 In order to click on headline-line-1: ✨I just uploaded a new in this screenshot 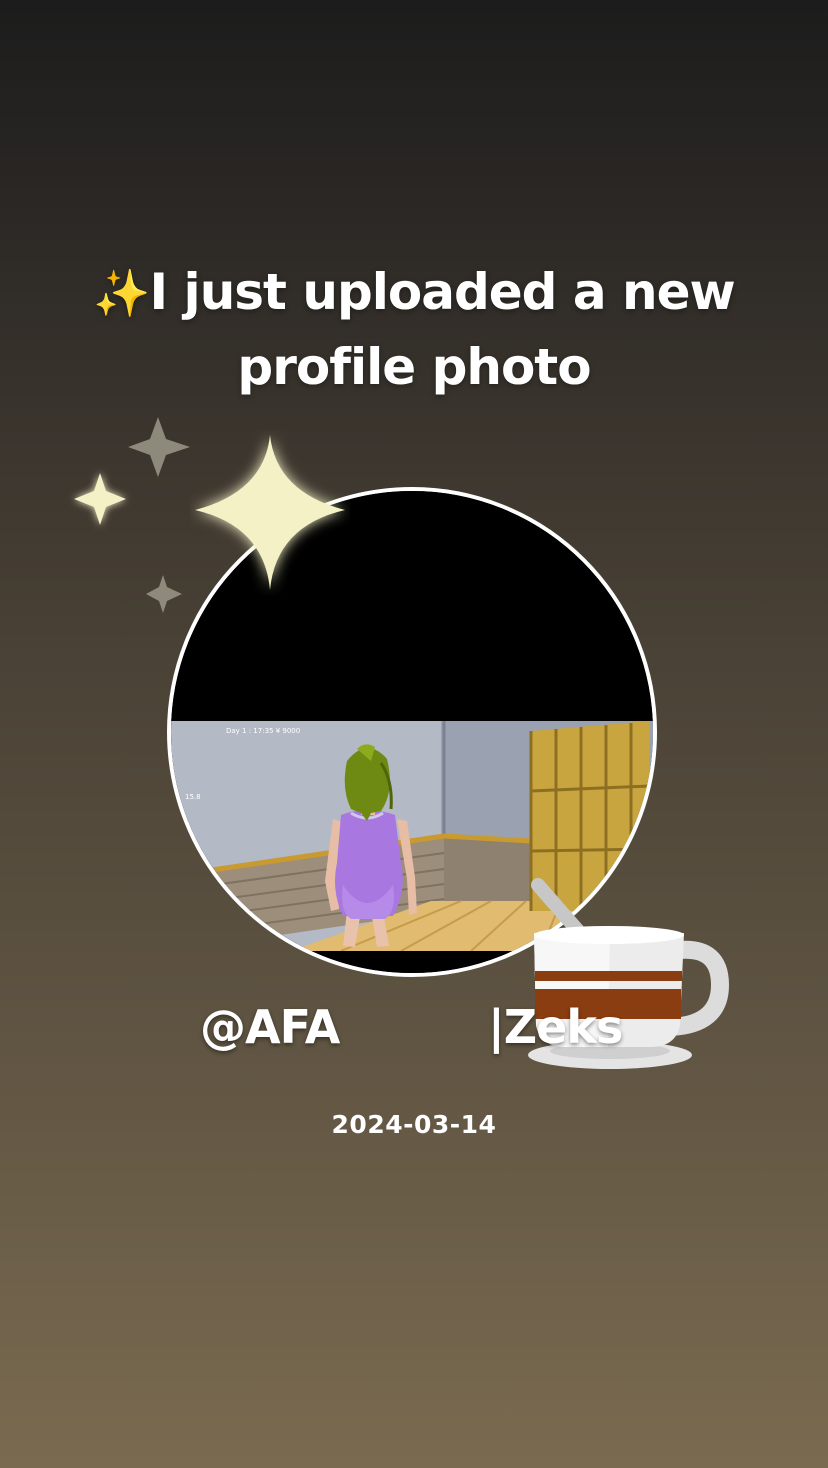, I will do `click(414, 292)`.